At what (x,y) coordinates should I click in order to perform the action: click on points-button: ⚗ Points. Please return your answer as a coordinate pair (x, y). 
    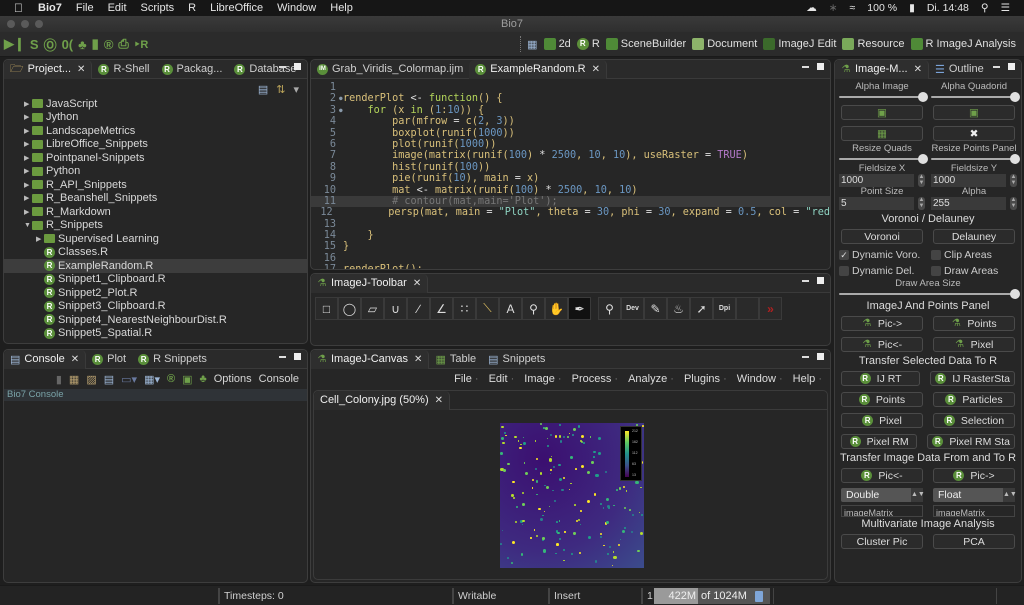
    Looking at the image, I should click on (974, 323).